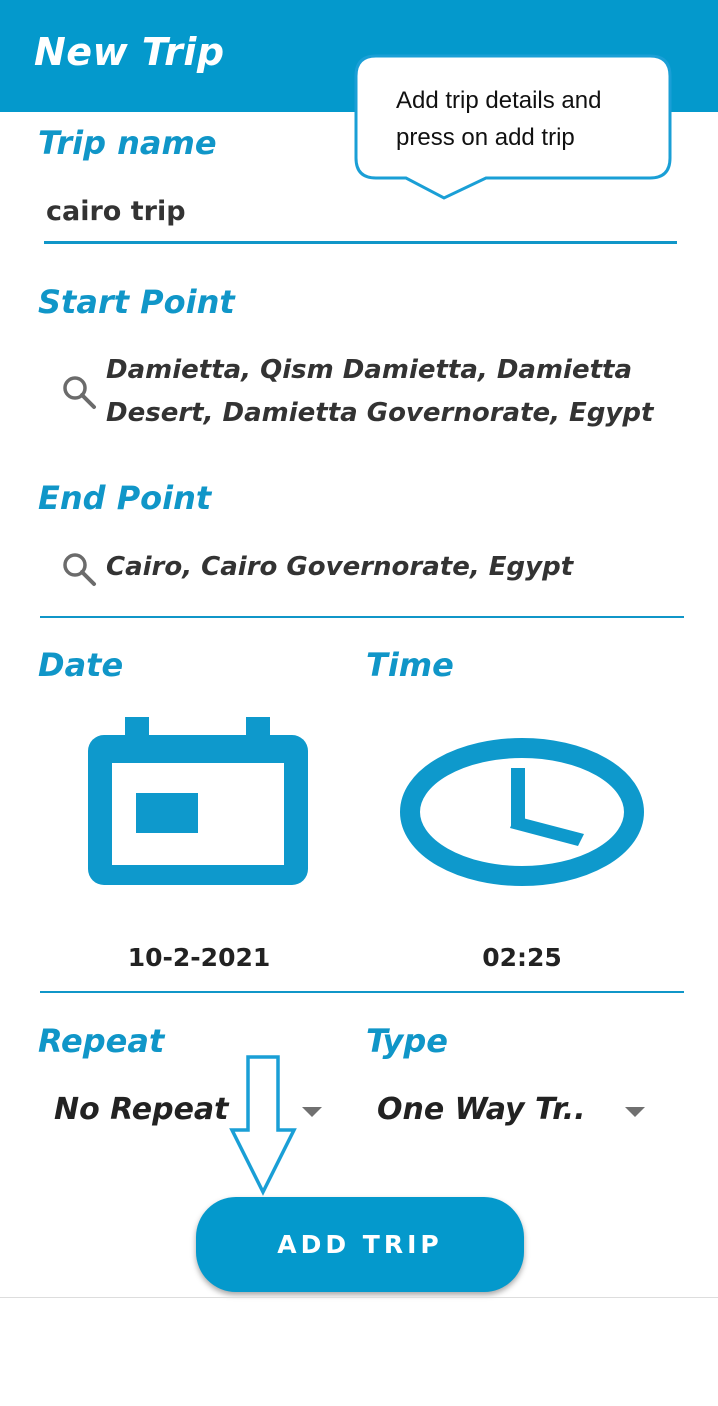  I want to click on type-dropdown: One Way Tr.., so click(511, 1112).